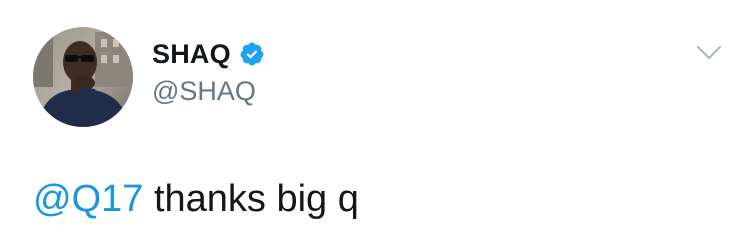  What do you see at coordinates (251, 199) in the screenshot?
I see `tweet-body: thanks big q` at bounding box center [251, 199].